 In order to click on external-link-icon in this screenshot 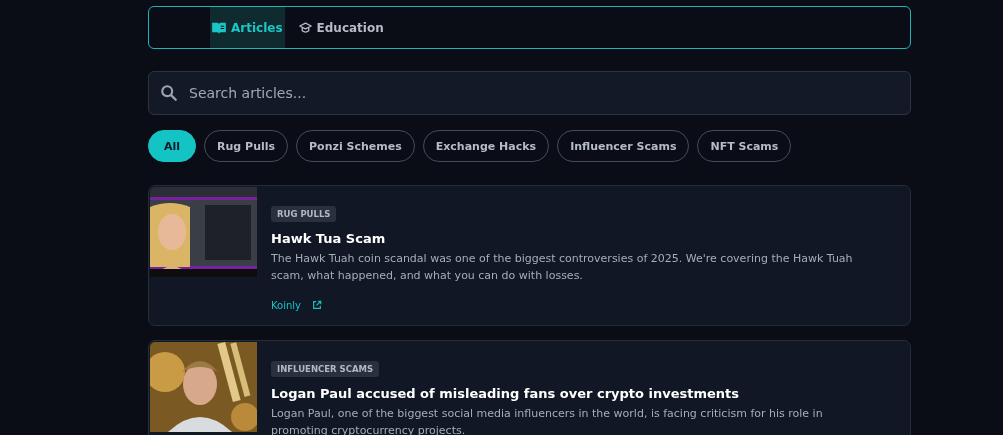, I will do `click(317, 305)`.